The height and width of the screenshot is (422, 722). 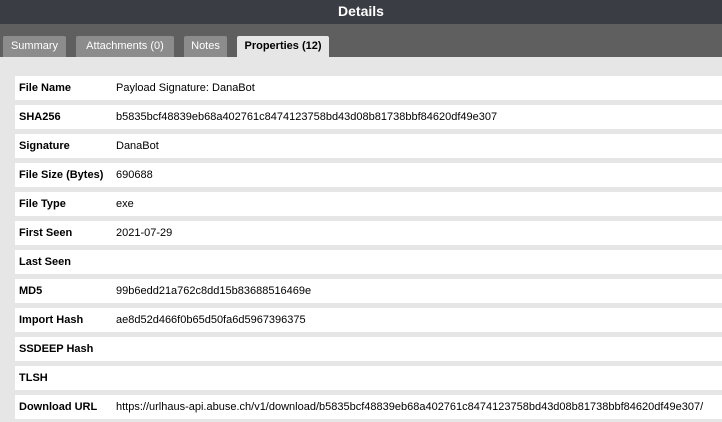 I want to click on property-value: DanaBot, so click(x=415, y=146).